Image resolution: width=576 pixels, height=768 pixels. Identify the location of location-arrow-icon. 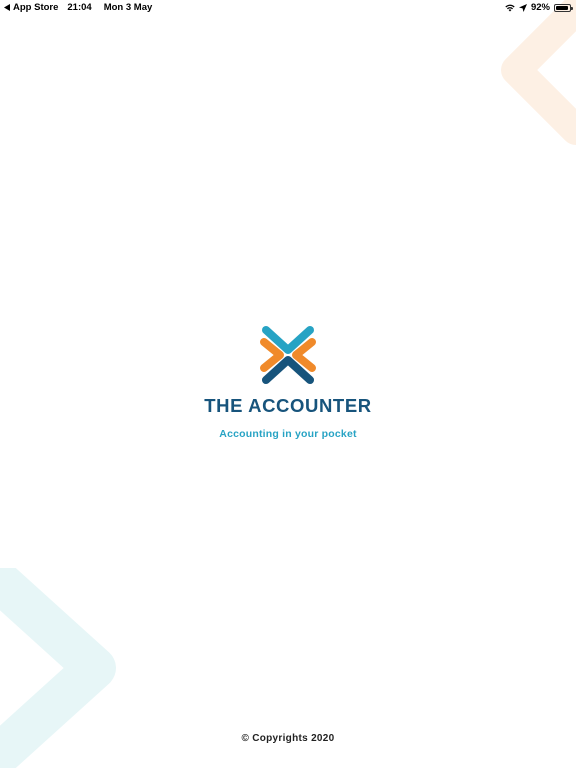
(522, 7).